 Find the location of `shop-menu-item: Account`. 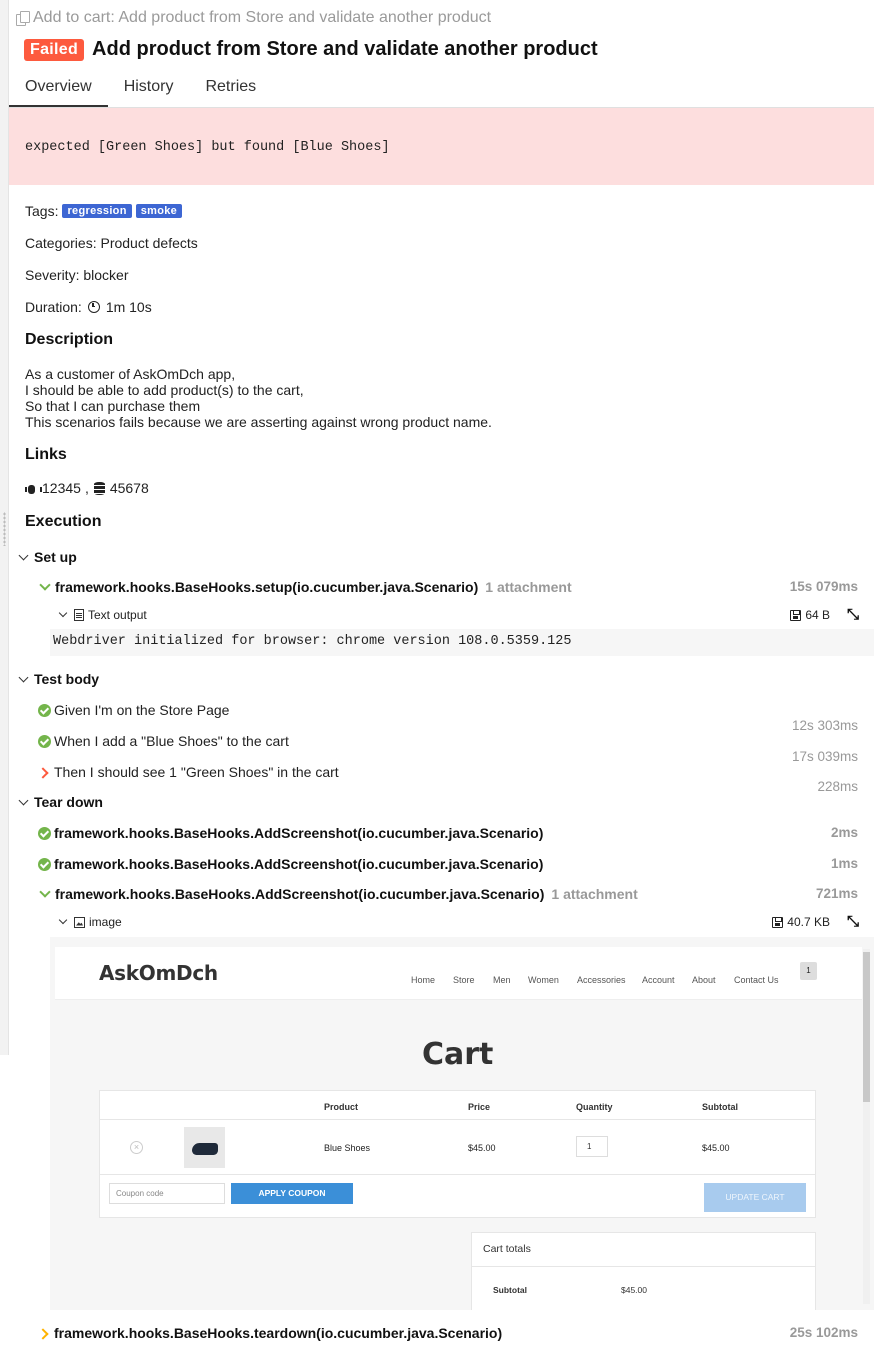

shop-menu-item: Account is located at coordinates (658, 980).